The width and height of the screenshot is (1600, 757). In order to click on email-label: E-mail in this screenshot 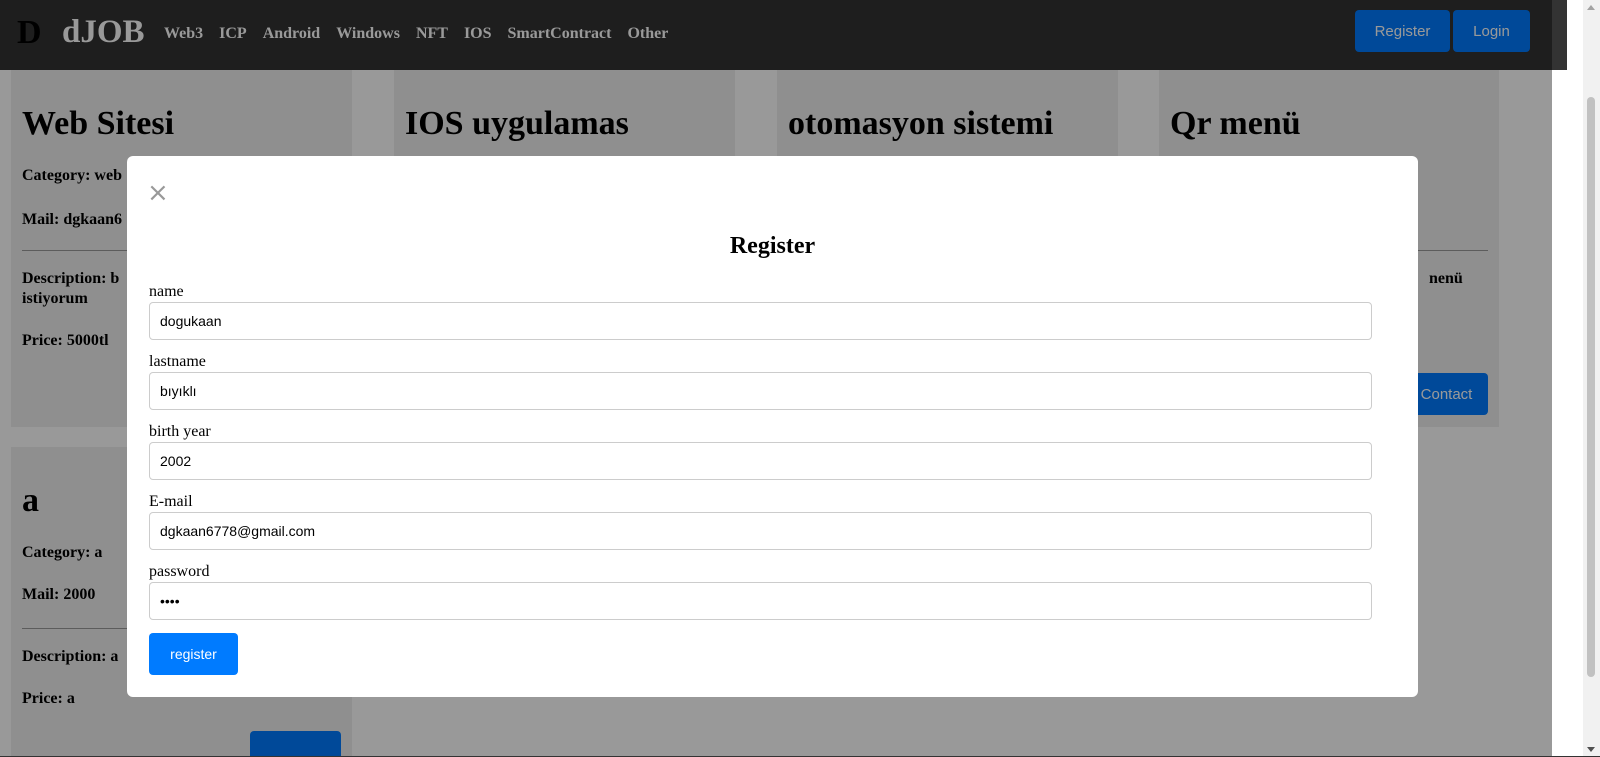, I will do `click(171, 501)`.